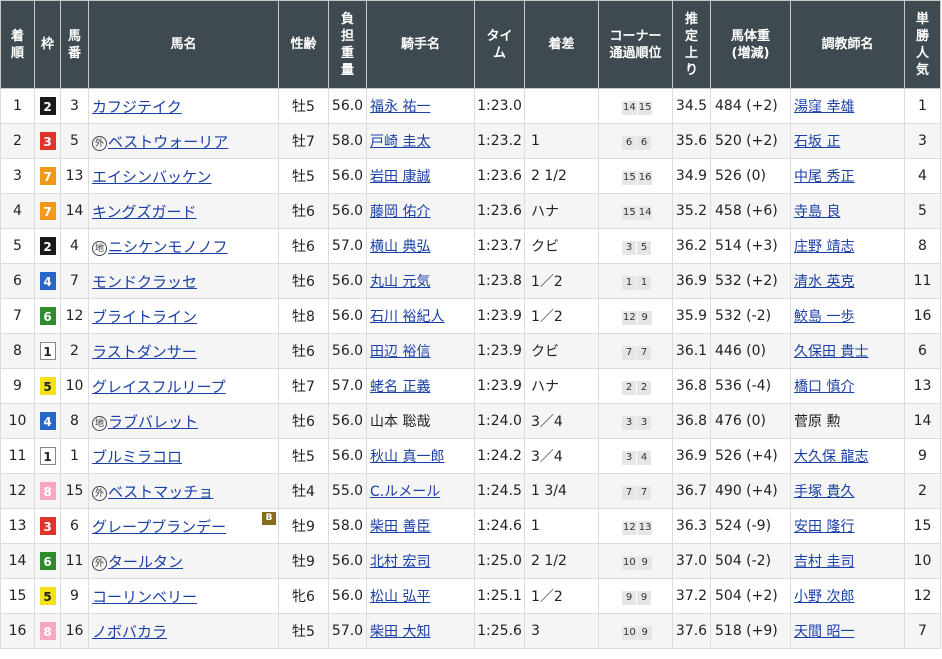 The width and height of the screenshot is (942, 659). Describe the element at coordinates (400, 142) in the screenshot. I see `jockey-link: 戸崎 圭太` at that location.